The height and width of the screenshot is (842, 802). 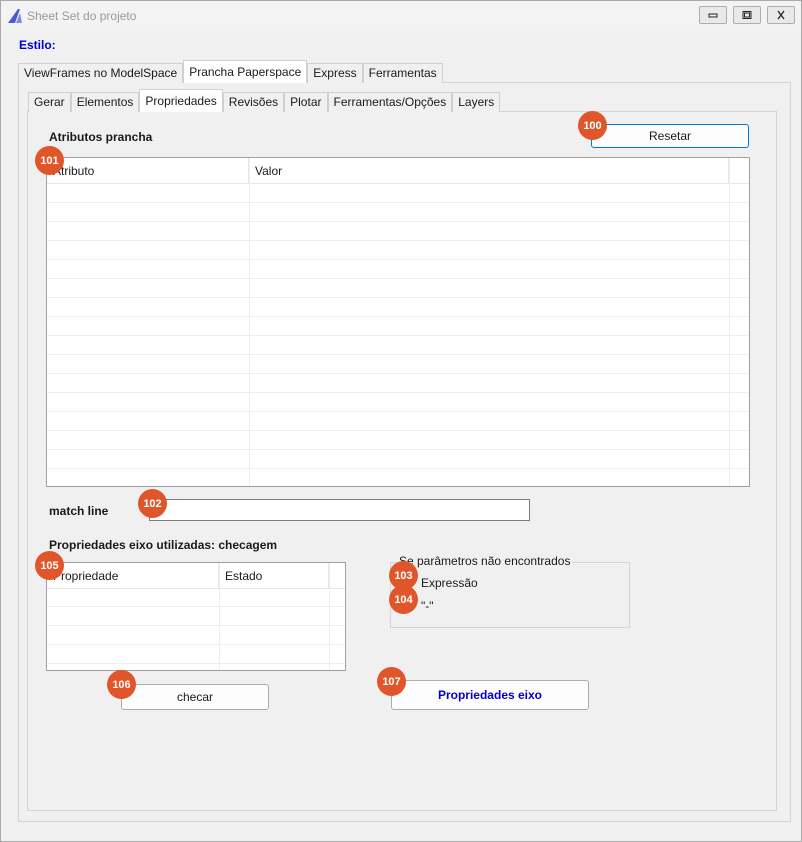 I want to click on maximize-icon, so click(x=747, y=15).